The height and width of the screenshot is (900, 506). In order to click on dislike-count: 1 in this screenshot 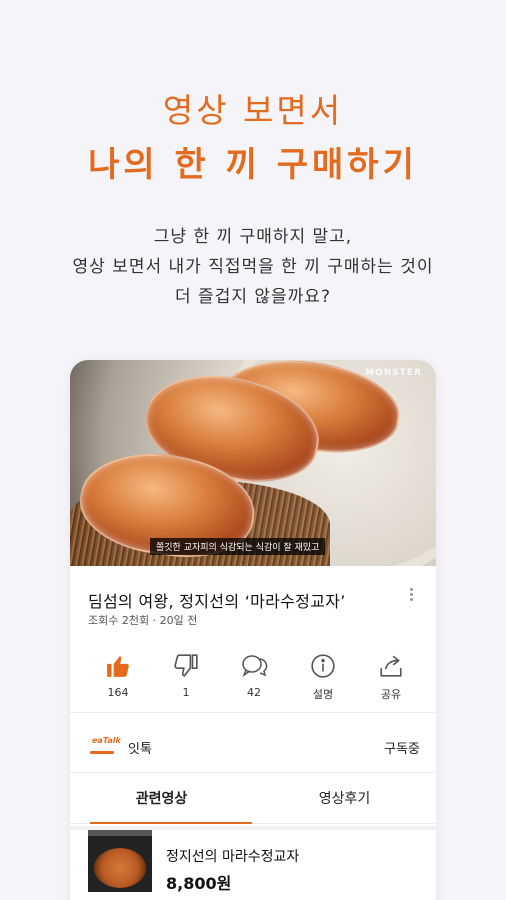, I will do `click(186, 692)`.